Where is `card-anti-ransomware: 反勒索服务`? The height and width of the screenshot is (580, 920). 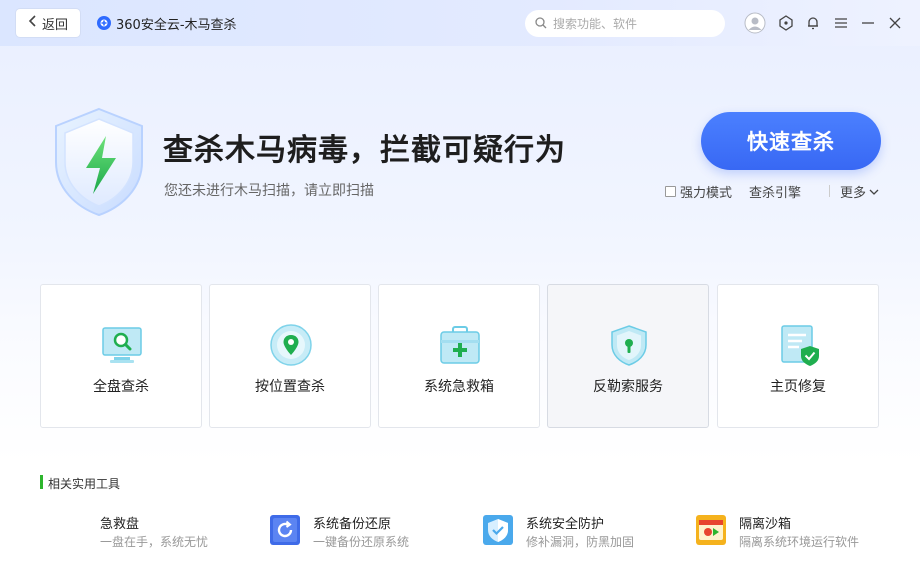 card-anti-ransomware: 反勒索服务 is located at coordinates (628, 356).